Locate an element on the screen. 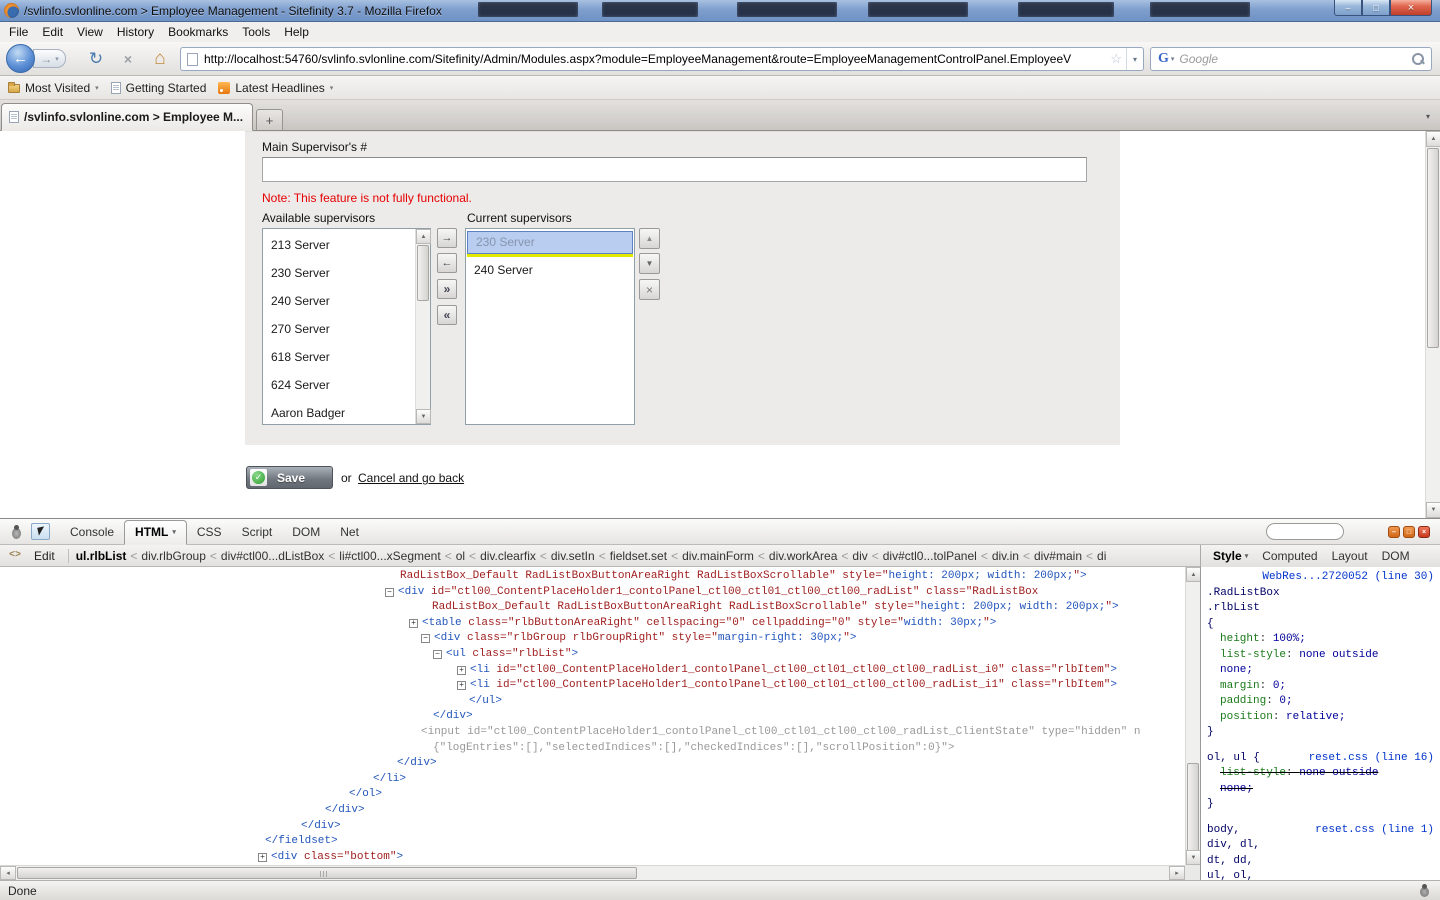  css-selector: .rlbList is located at coordinates (1320, 609).